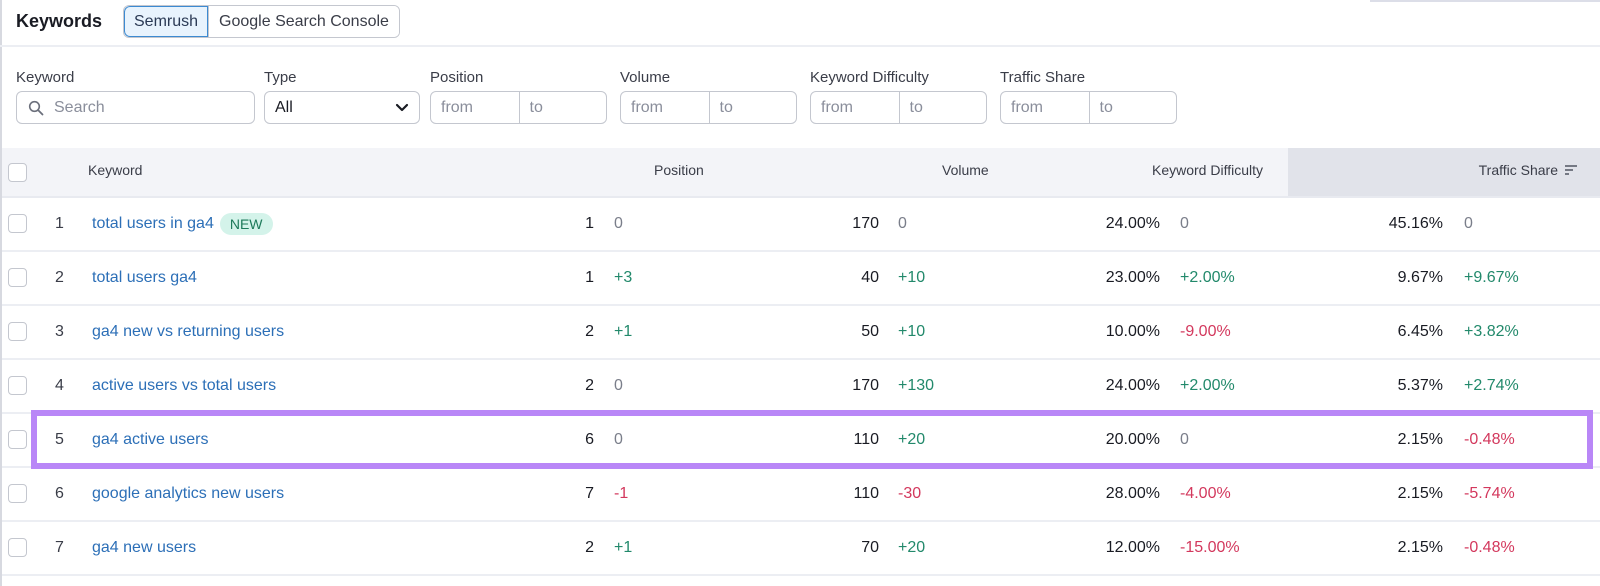 The image size is (1600, 586). What do you see at coordinates (17, 172) in the screenshot?
I see `select-all-checkbox` at bounding box center [17, 172].